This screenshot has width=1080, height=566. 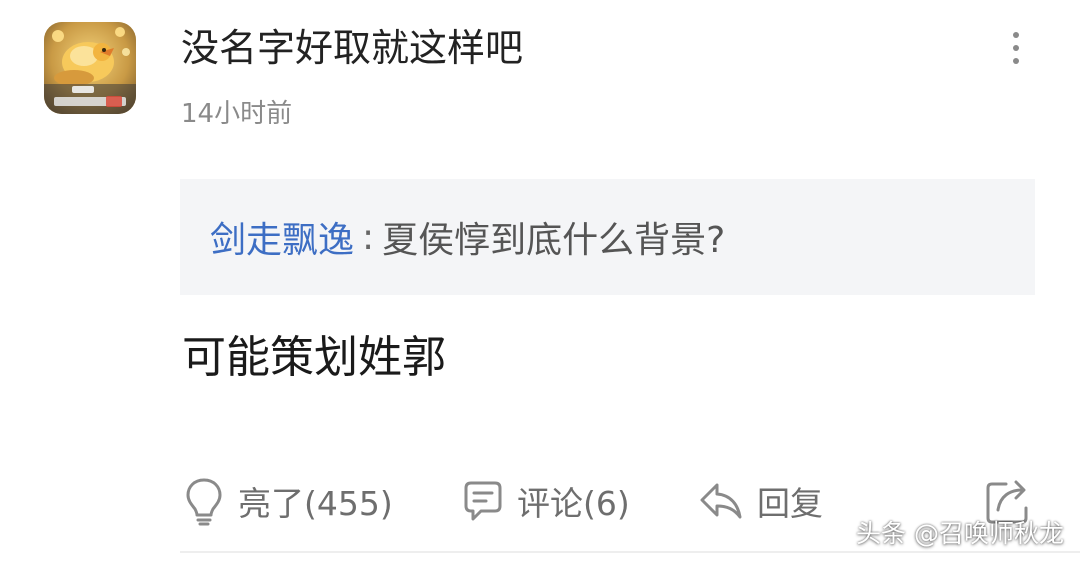 I want to click on lightbulb-icon, so click(x=204, y=502).